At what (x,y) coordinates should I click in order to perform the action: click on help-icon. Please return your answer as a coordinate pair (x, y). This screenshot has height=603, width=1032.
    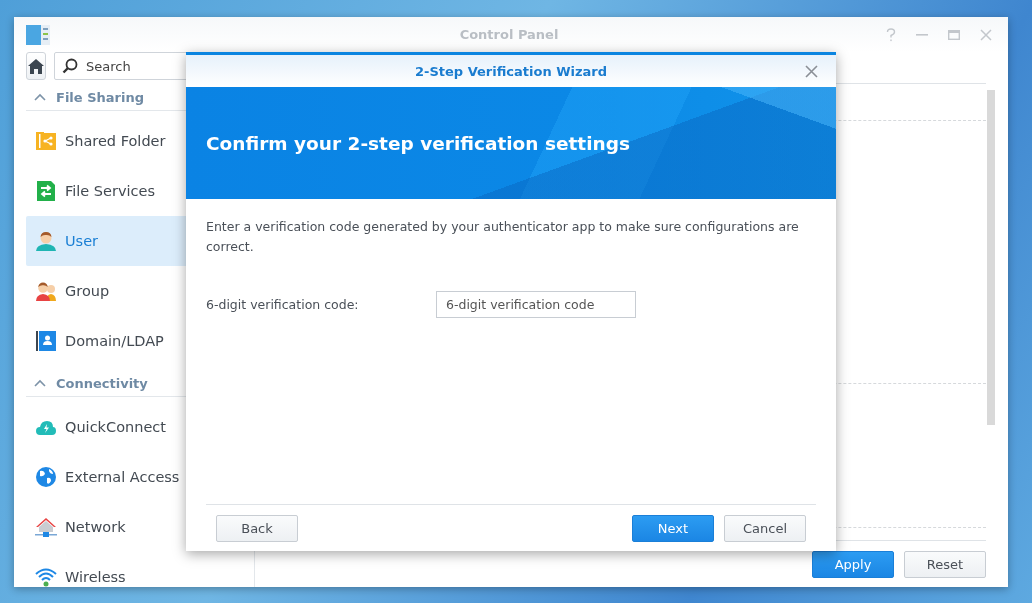
    Looking at the image, I should click on (891, 34).